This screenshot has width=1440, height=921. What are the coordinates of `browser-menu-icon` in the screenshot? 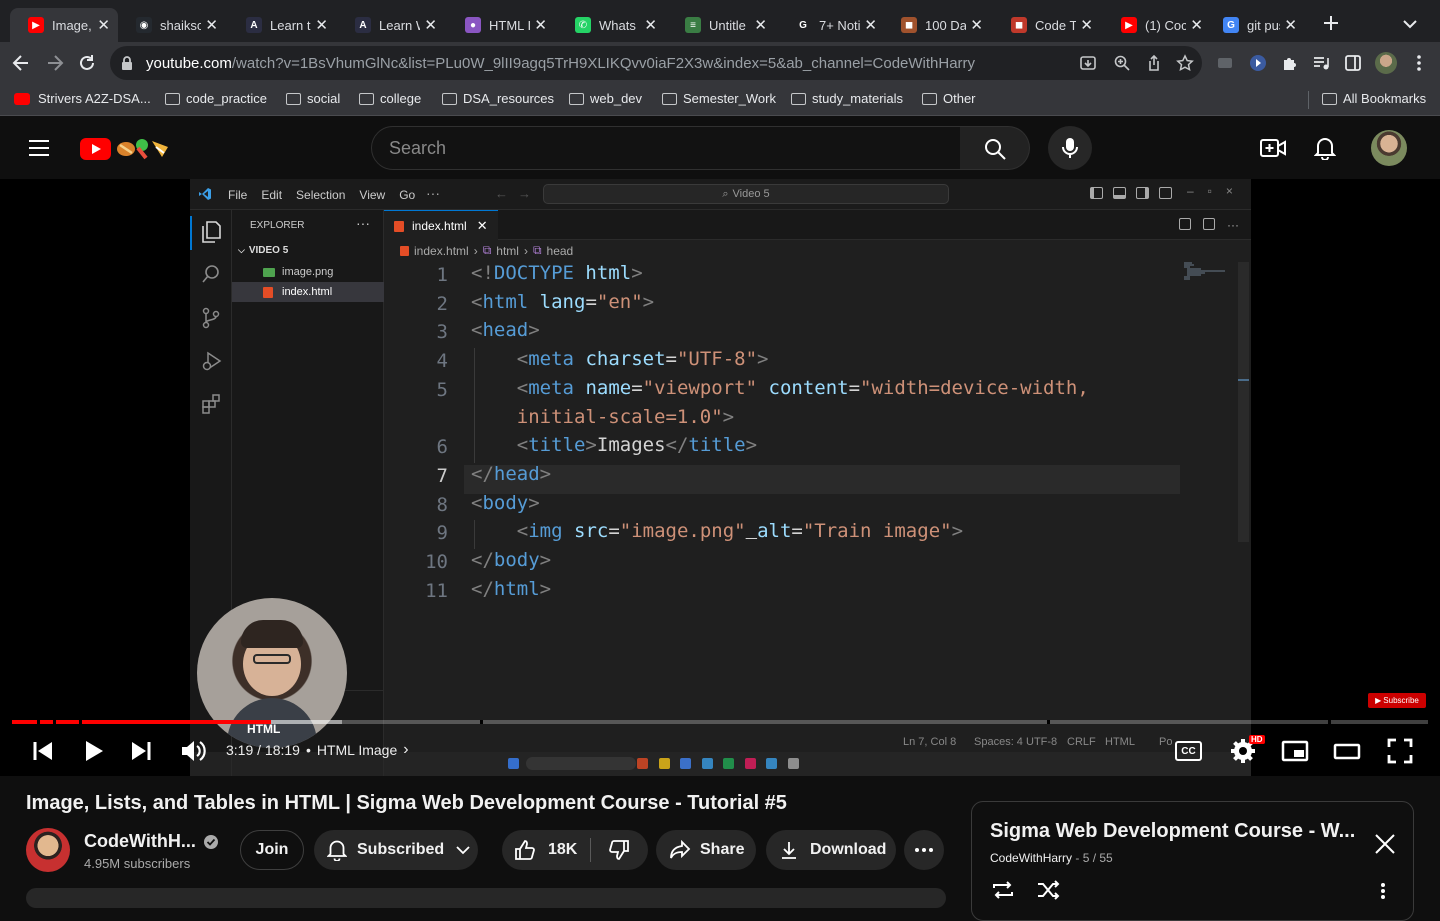 It's located at (1419, 63).